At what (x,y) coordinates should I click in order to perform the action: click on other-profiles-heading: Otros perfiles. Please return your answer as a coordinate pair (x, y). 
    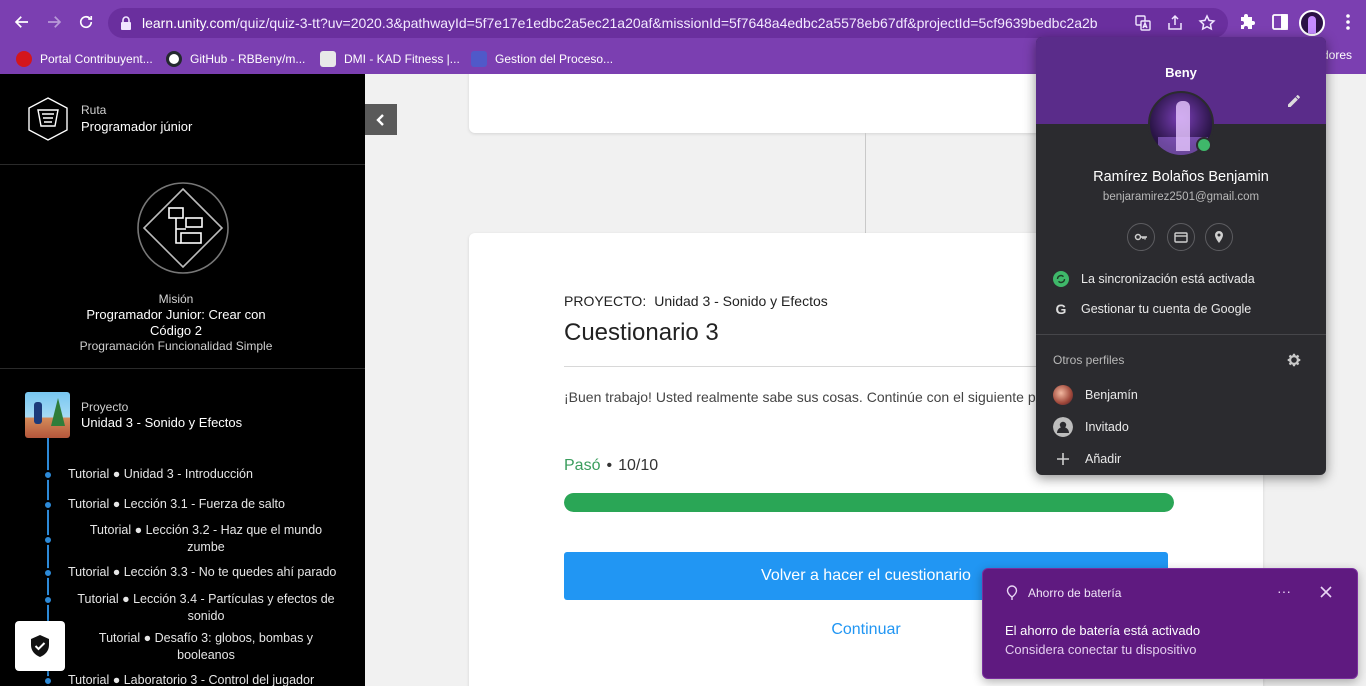
    Looking at the image, I should click on (1089, 360).